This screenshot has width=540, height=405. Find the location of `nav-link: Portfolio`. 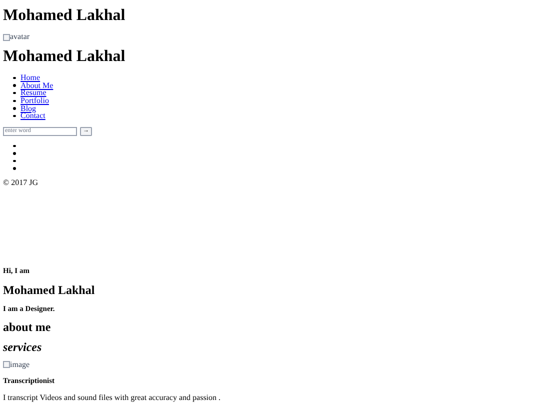

nav-link: Portfolio is located at coordinates (34, 100).